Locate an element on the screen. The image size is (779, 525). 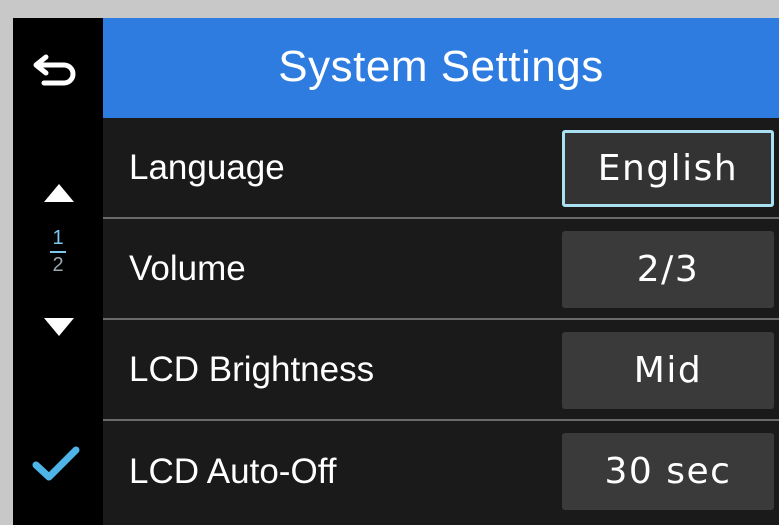
triangle-down-icon is located at coordinates (59, 327).